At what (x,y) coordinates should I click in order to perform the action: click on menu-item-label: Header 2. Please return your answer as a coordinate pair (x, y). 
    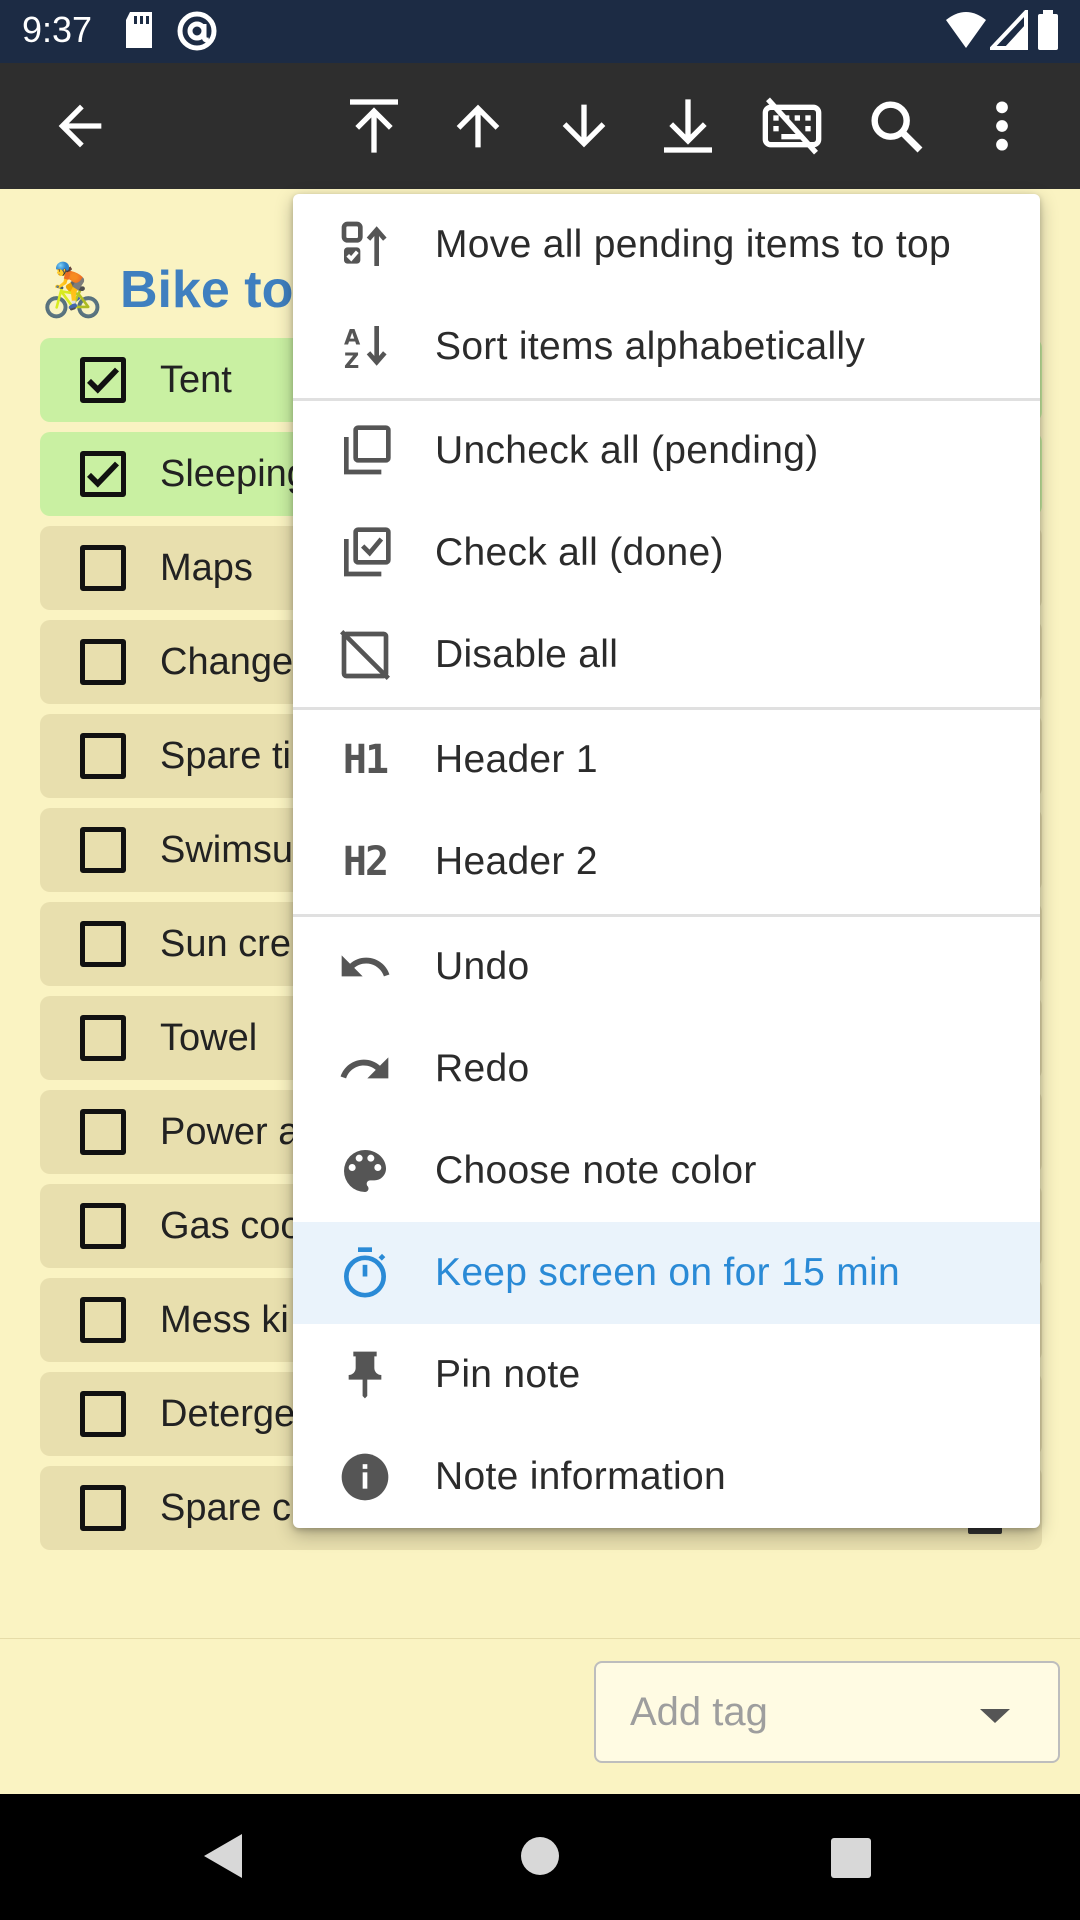
    Looking at the image, I should click on (516, 861).